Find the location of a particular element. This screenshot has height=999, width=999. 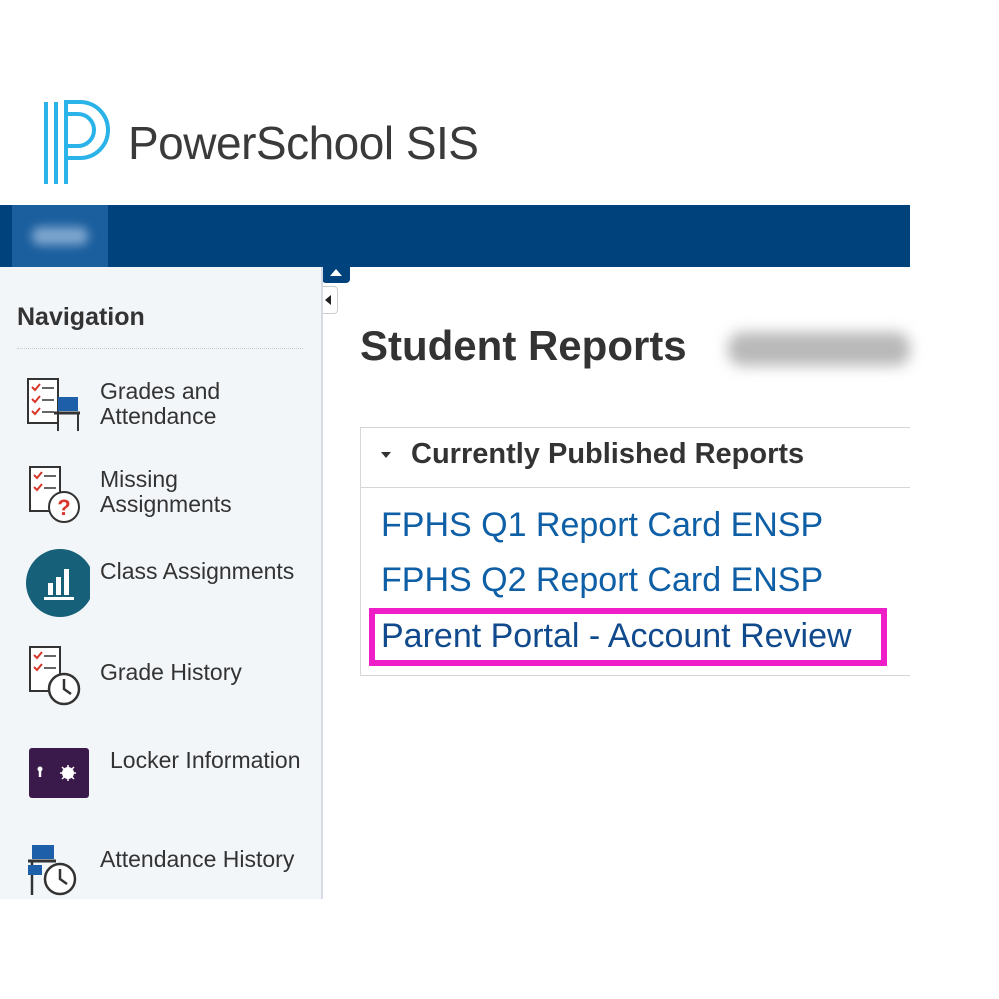

topbar-tab-label is located at coordinates (60, 236).